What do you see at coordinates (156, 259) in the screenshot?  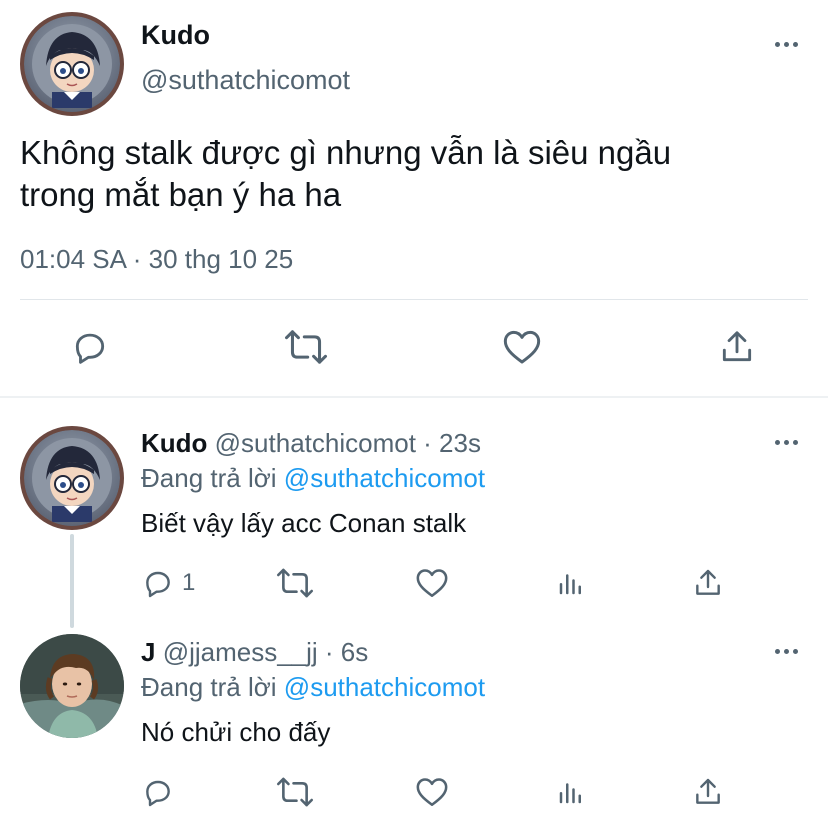 I see `main-timestamp: 01:04 SA · 30 thg 10 25` at bounding box center [156, 259].